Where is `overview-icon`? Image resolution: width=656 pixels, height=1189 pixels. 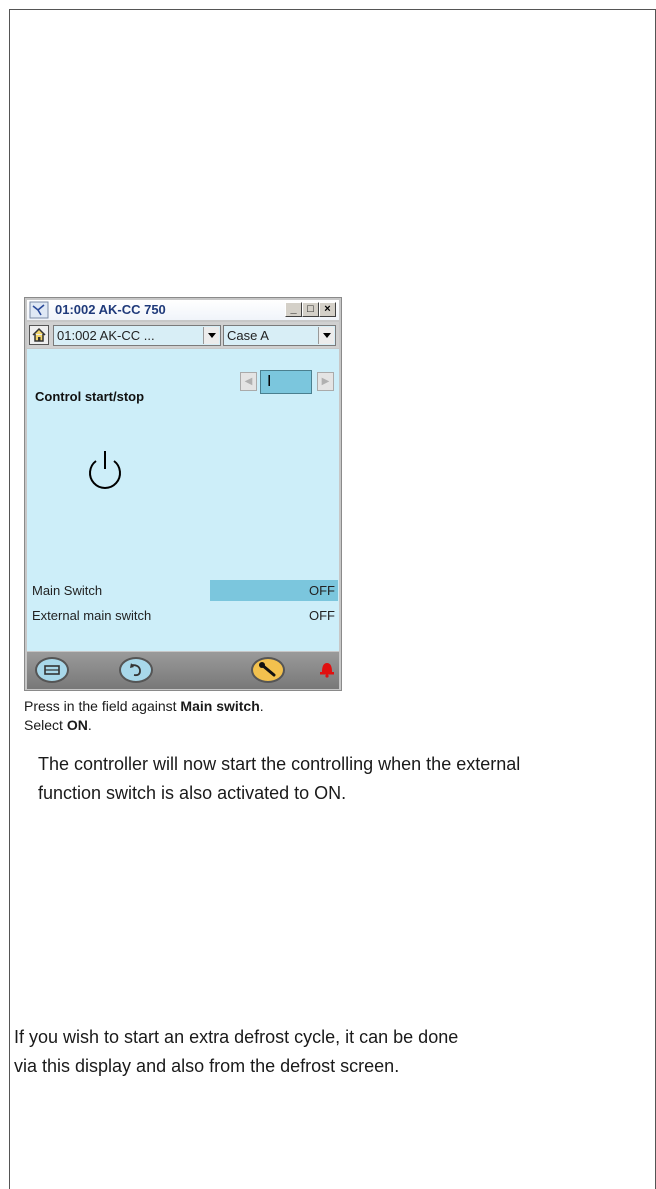 overview-icon is located at coordinates (52, 670).